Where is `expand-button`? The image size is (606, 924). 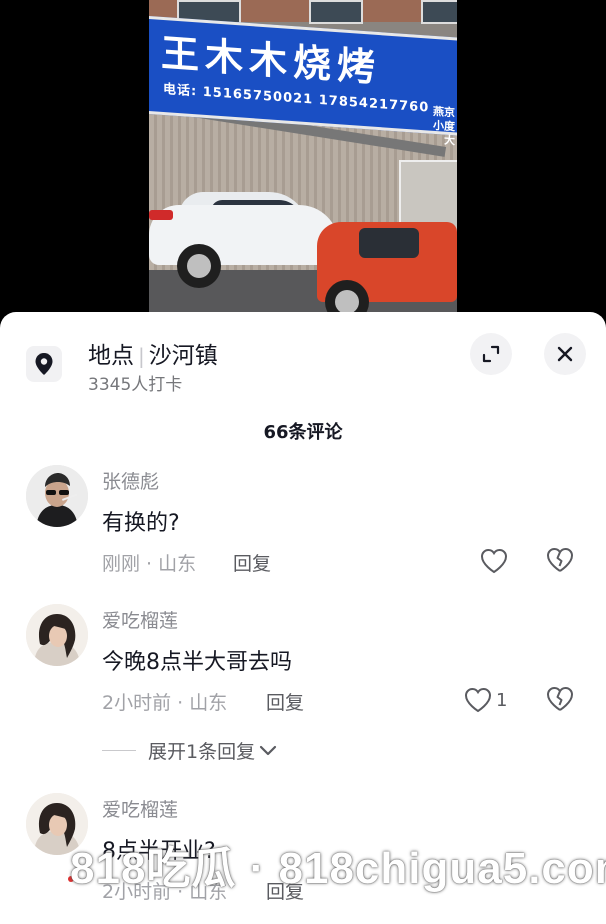
expand-button is located at coordinates (491, 354).